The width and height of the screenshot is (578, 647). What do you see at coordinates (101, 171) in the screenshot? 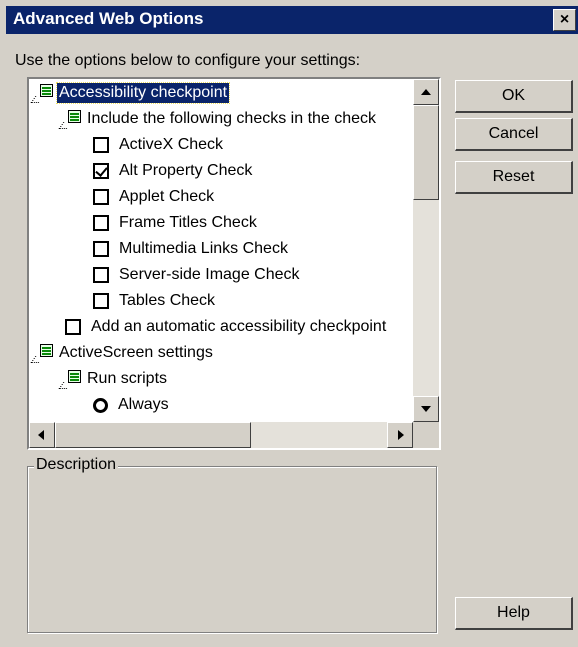
I see `checkbox-checked-icon` at bounding box center [101, 171].